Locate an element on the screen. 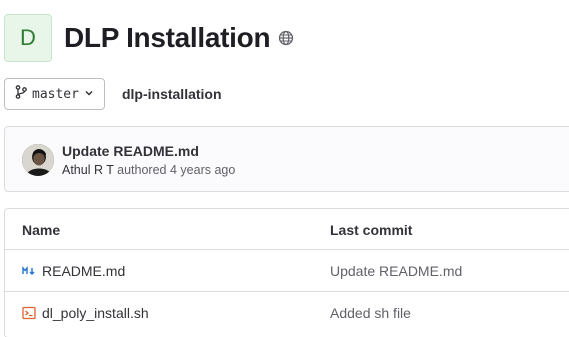  branch-selector: master is located at coordinates (54, 94).